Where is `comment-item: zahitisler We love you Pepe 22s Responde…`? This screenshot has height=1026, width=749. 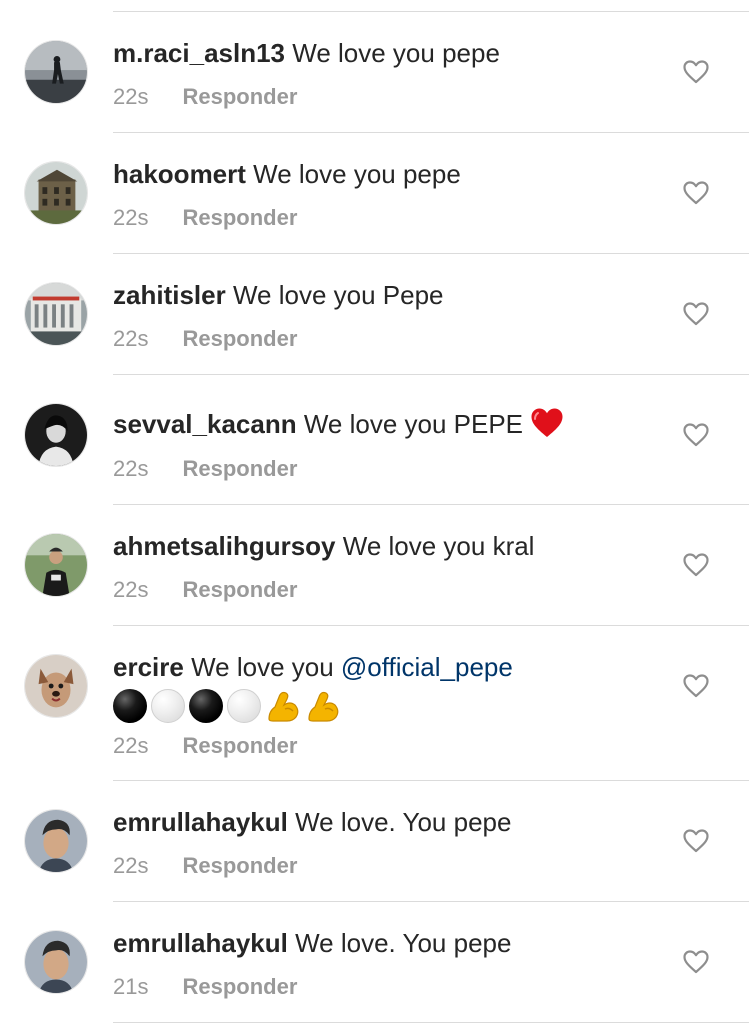
comment-item: zahitisler We love you Pepe 22s Responde… is located at coordinates (374, 314).